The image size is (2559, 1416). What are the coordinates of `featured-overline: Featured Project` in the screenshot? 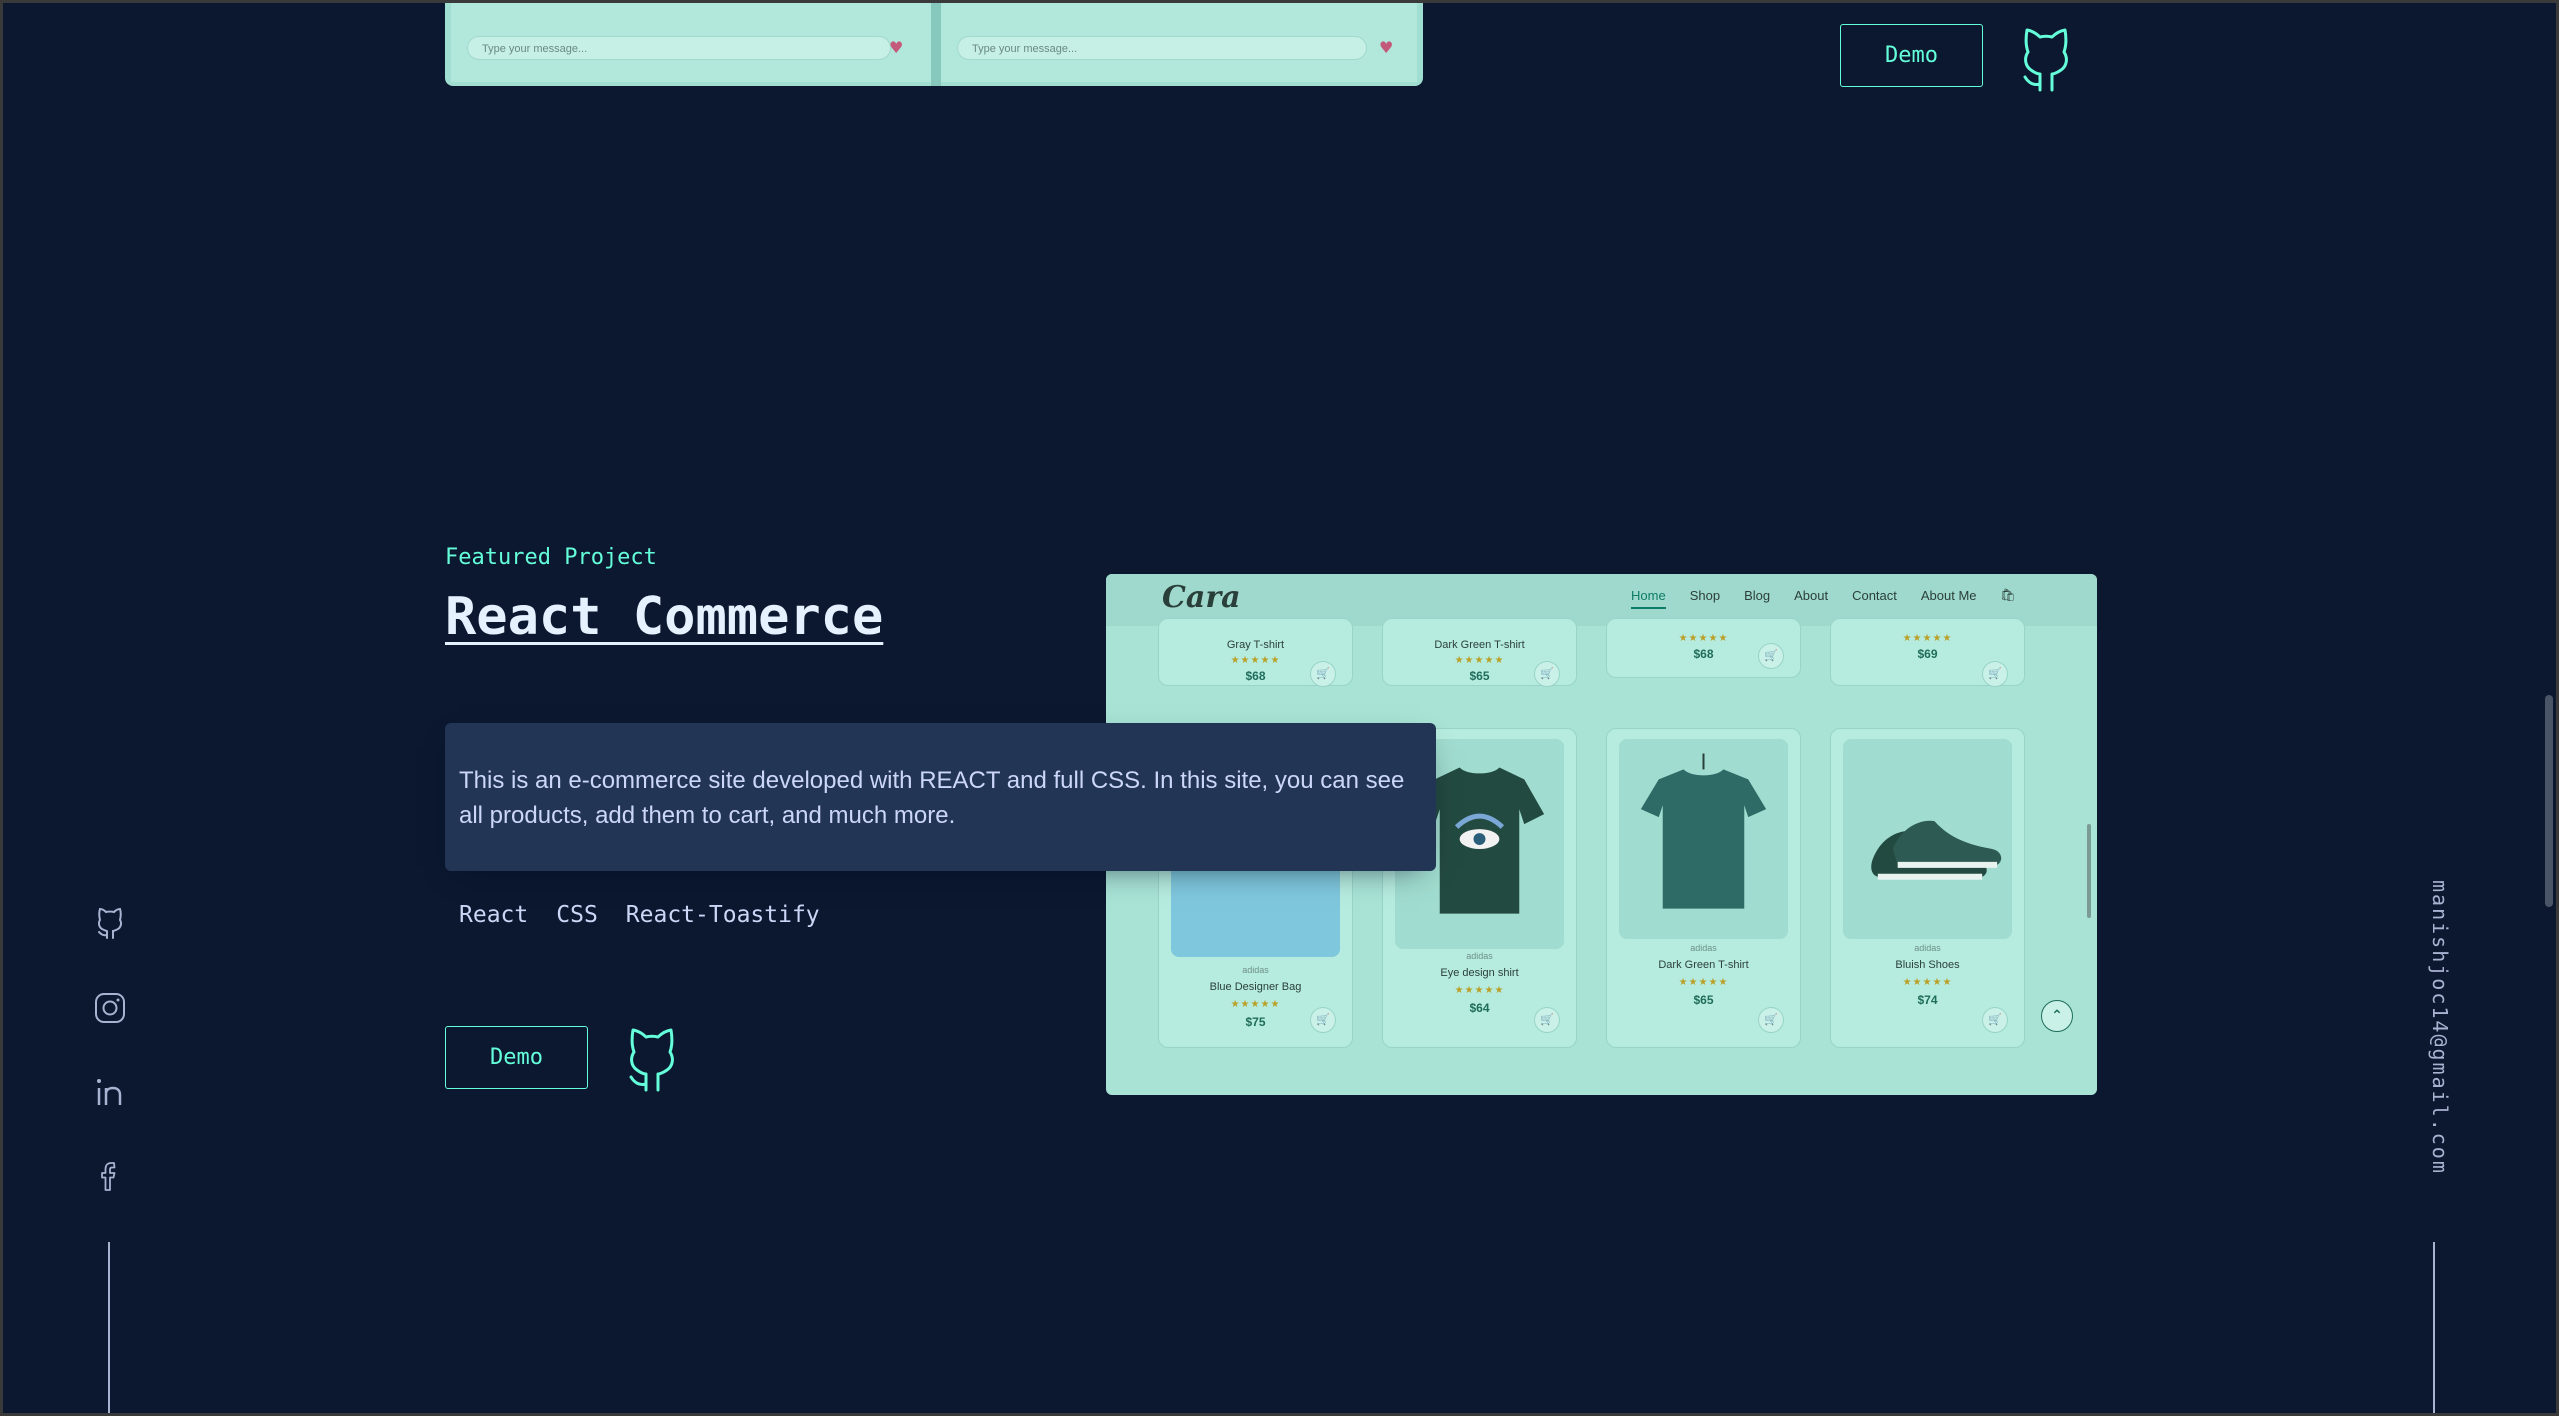 It's located at (551, 557).